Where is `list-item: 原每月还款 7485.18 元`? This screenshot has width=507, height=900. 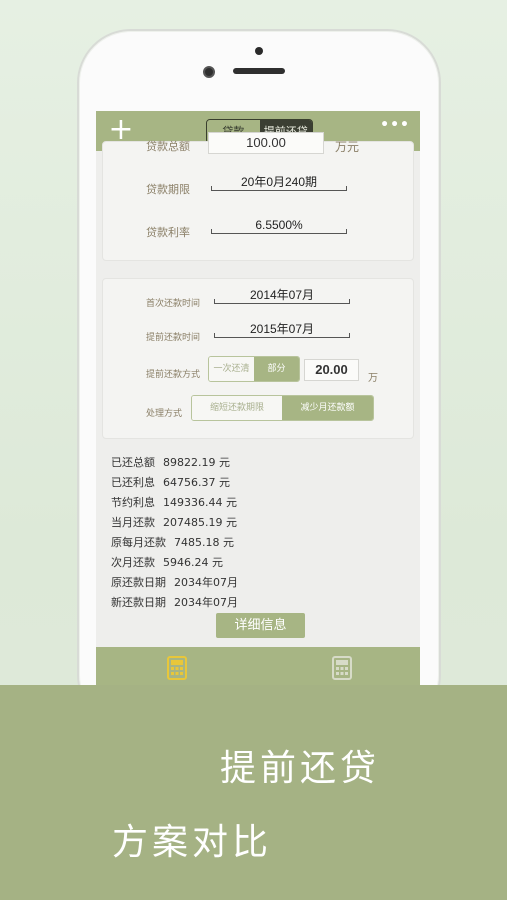 list-item: 原每月还款 7485.18 元 is located at coordinates (211, 543).